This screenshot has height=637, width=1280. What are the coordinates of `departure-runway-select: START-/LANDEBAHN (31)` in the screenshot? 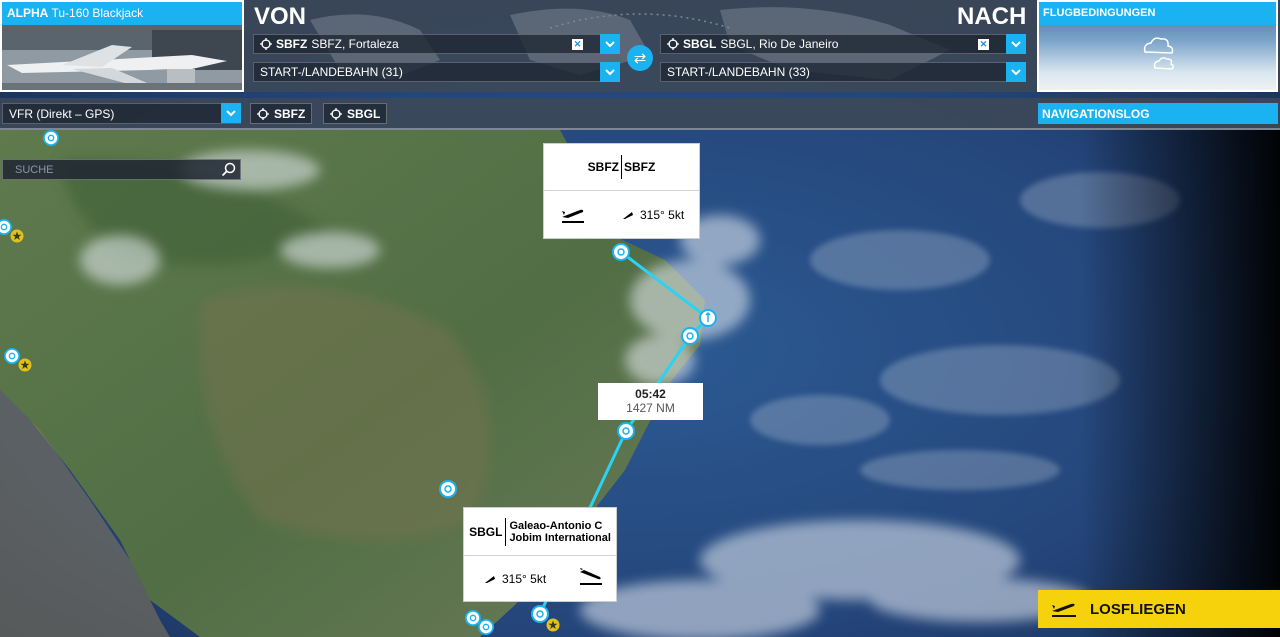 It's located at (436, 72).